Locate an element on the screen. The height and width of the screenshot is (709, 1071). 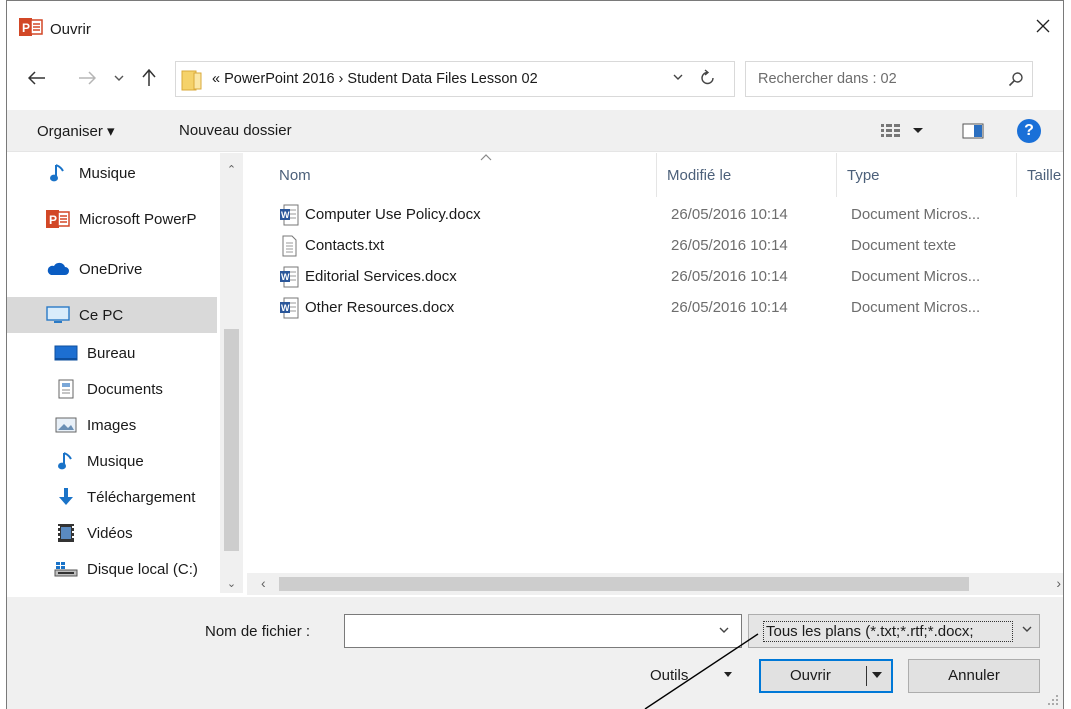
preview-pane-icon is located at coordinates (973, 131).